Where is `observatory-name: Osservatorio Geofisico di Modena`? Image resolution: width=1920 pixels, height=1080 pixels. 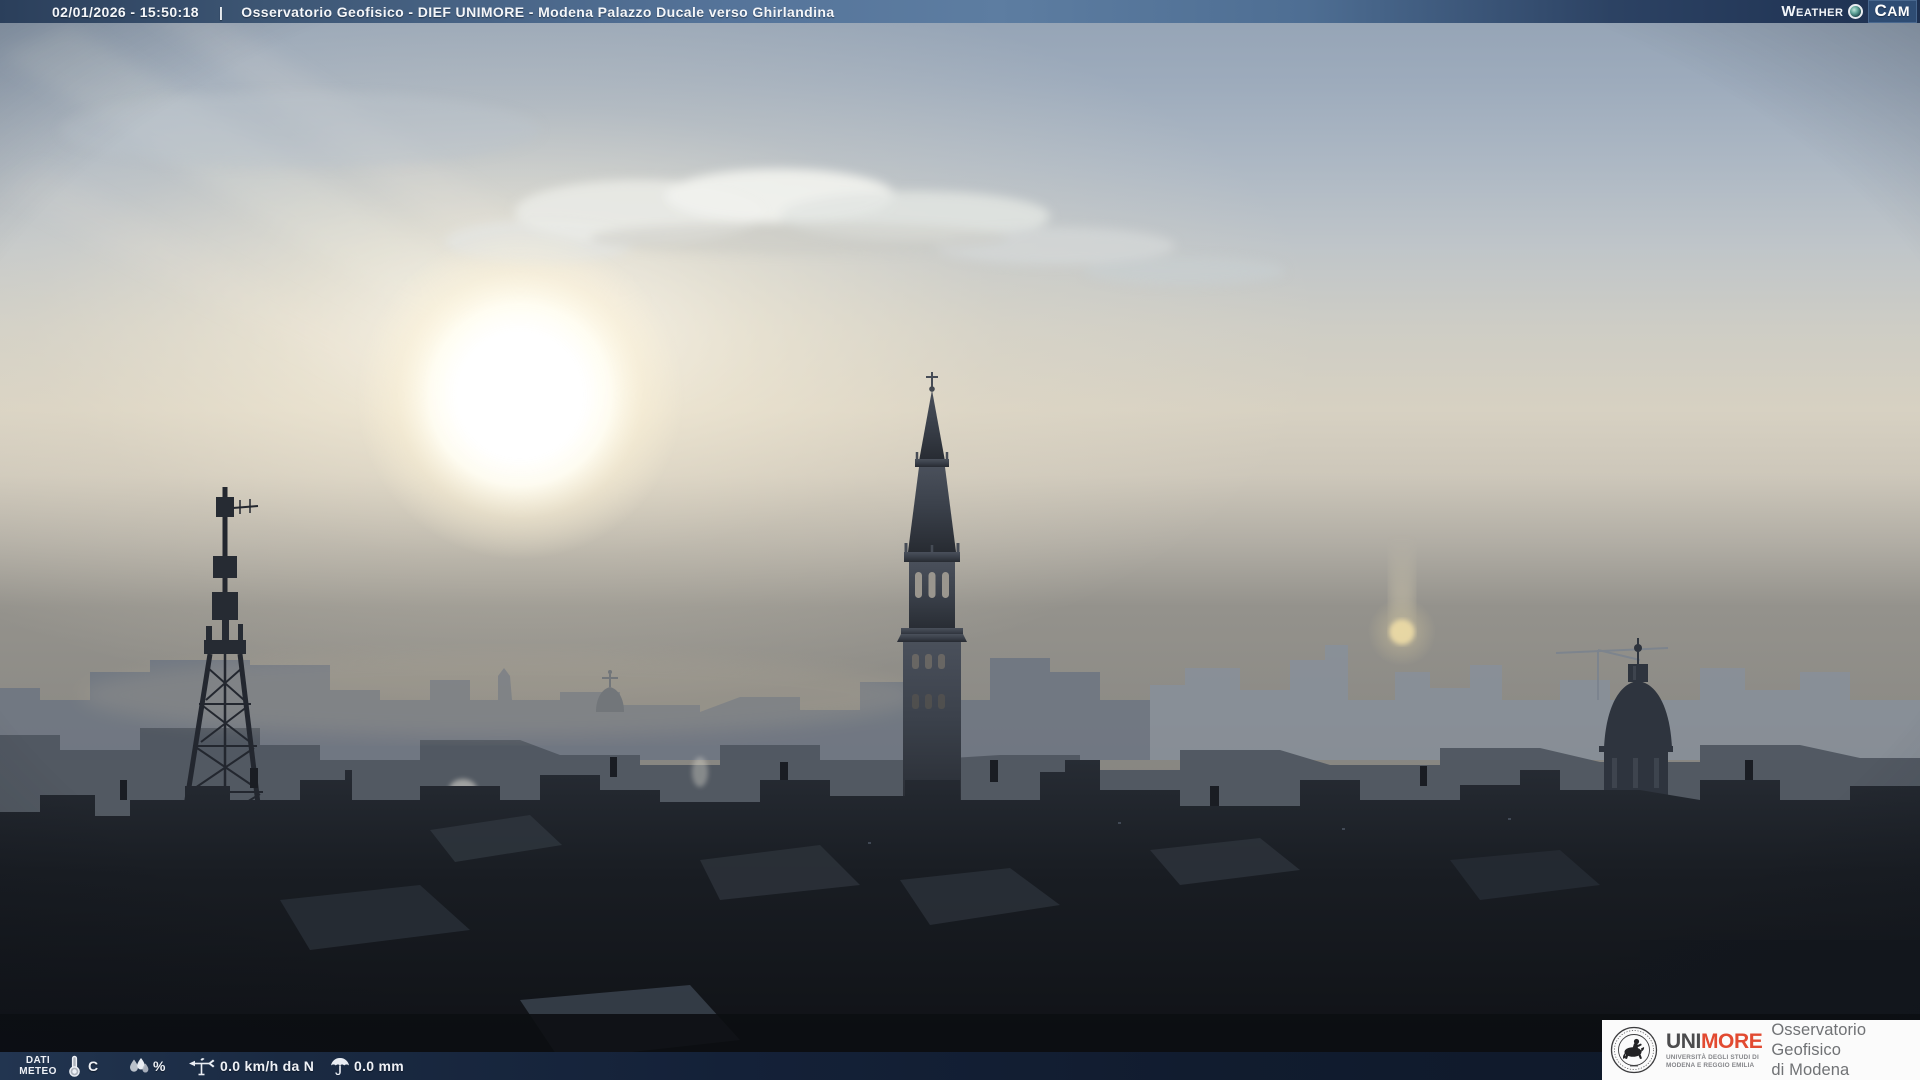
observatory-name: Osservatorio Geofisico di Modena is located at coordinates (1845, 1050).